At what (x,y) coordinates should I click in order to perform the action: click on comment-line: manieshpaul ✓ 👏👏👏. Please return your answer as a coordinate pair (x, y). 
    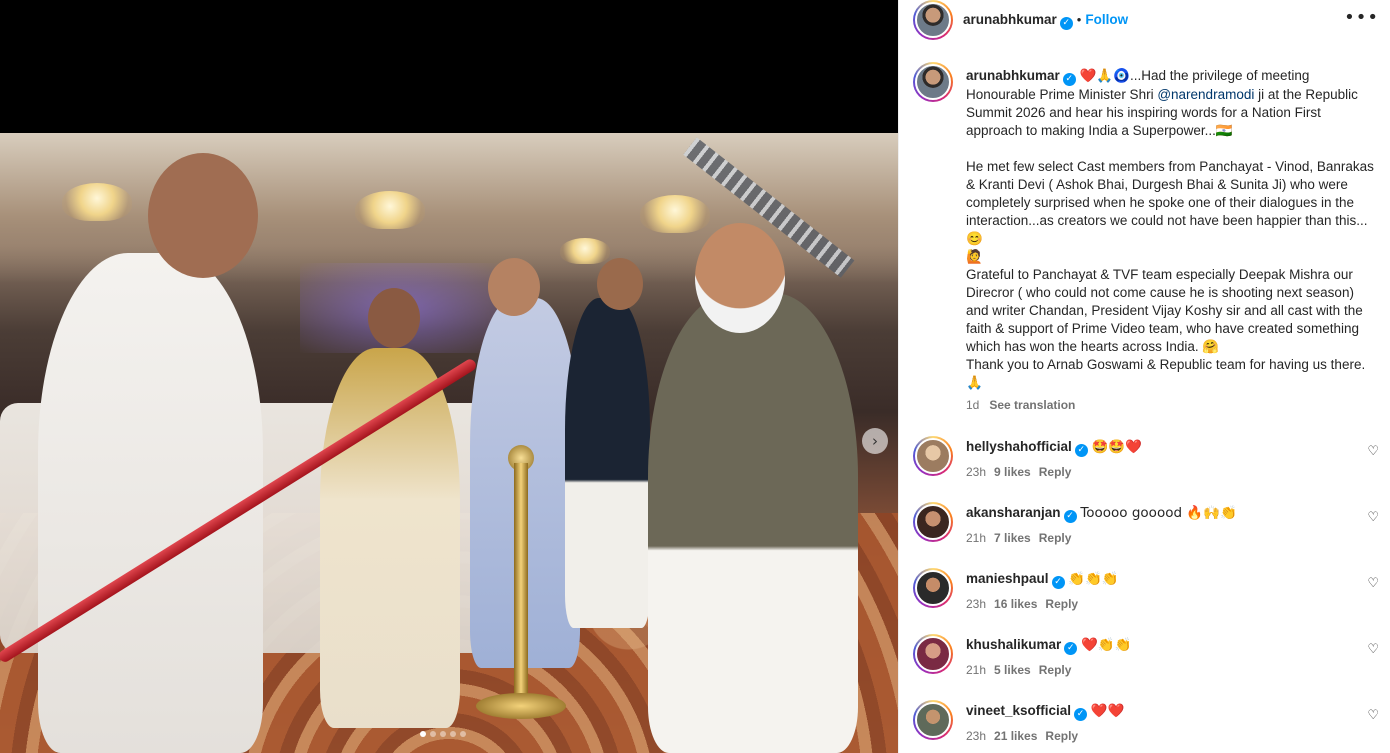
    Looking at the image, I should click on (1042, 580).